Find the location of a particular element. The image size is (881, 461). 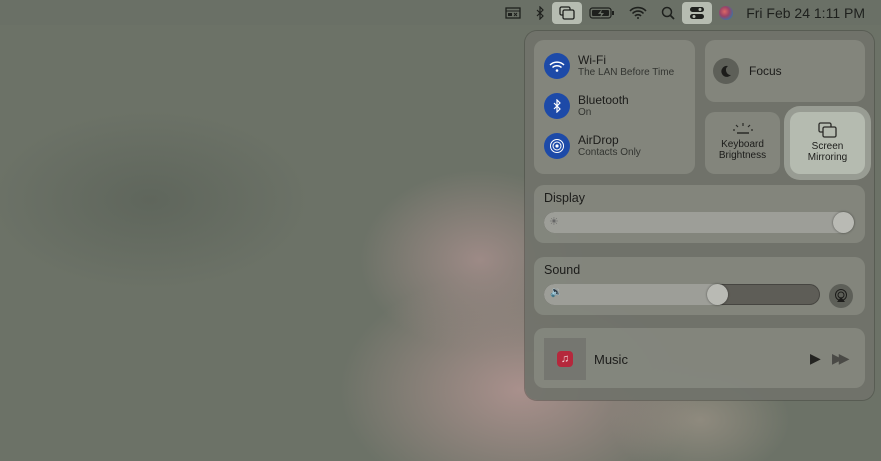

bluetooth-label: Bluetooth is located at coordinates (603, 100).